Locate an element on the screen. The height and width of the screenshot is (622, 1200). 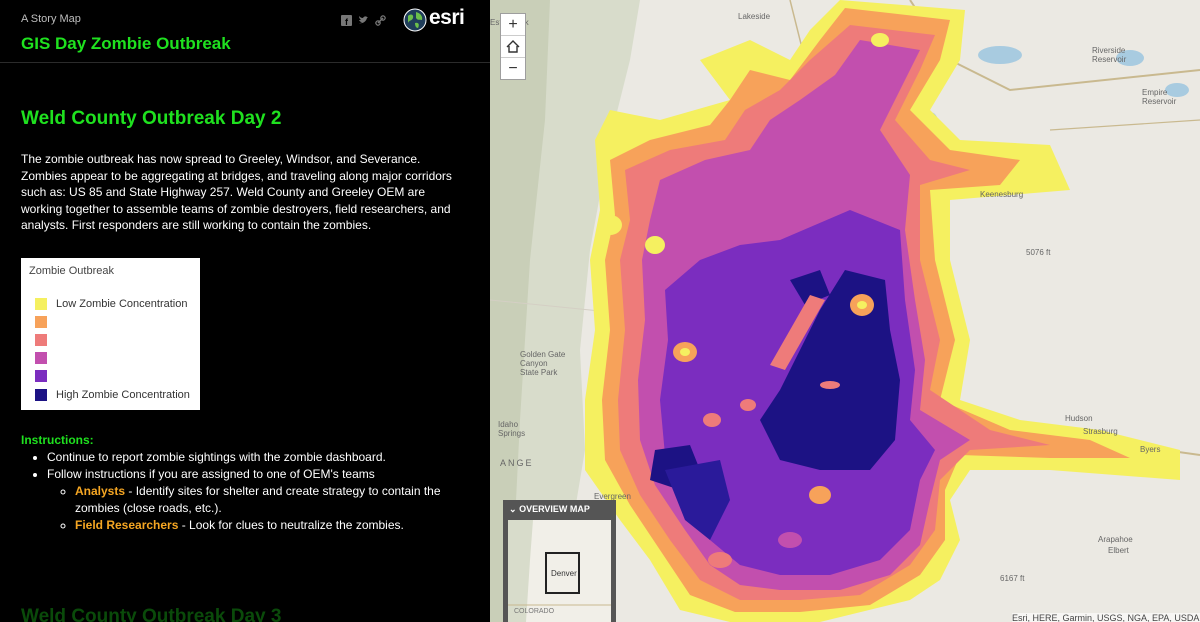
overview-header: ⌄ OVERVIEW MAP is located at coordinates (559, 509).